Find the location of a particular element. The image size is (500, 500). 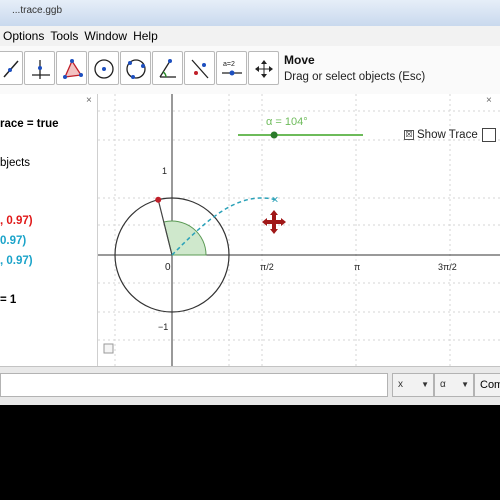

slider-tool-button: a=2 is located at coordinates (231, 68).